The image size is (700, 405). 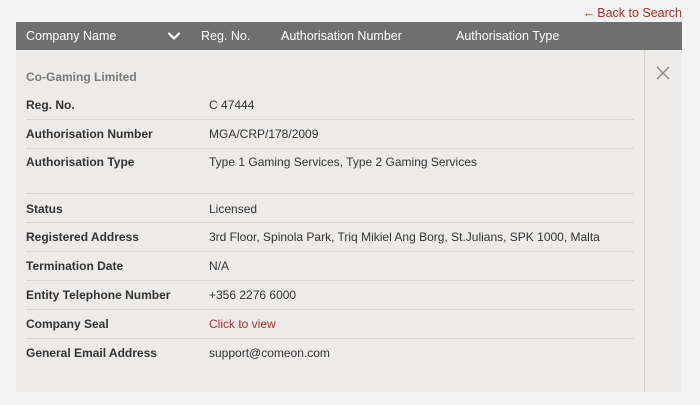 What do you see at coordinates (330, 105) in the screenshot?
I see `detail-row-reg-no: Reg. No. C 47444` at bounding box center [330, 105].